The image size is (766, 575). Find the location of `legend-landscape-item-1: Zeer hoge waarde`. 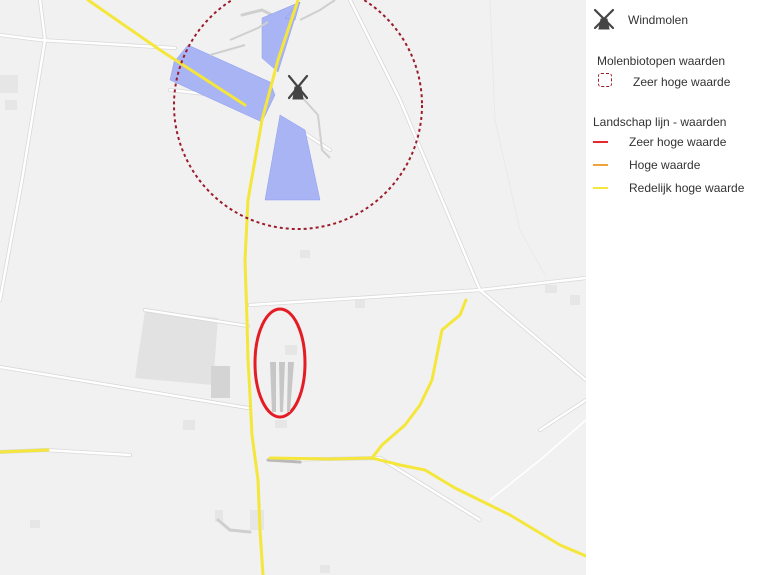

legend-landscape-item-1: Zeer hoge waarde is located at coordinates (678, 142).